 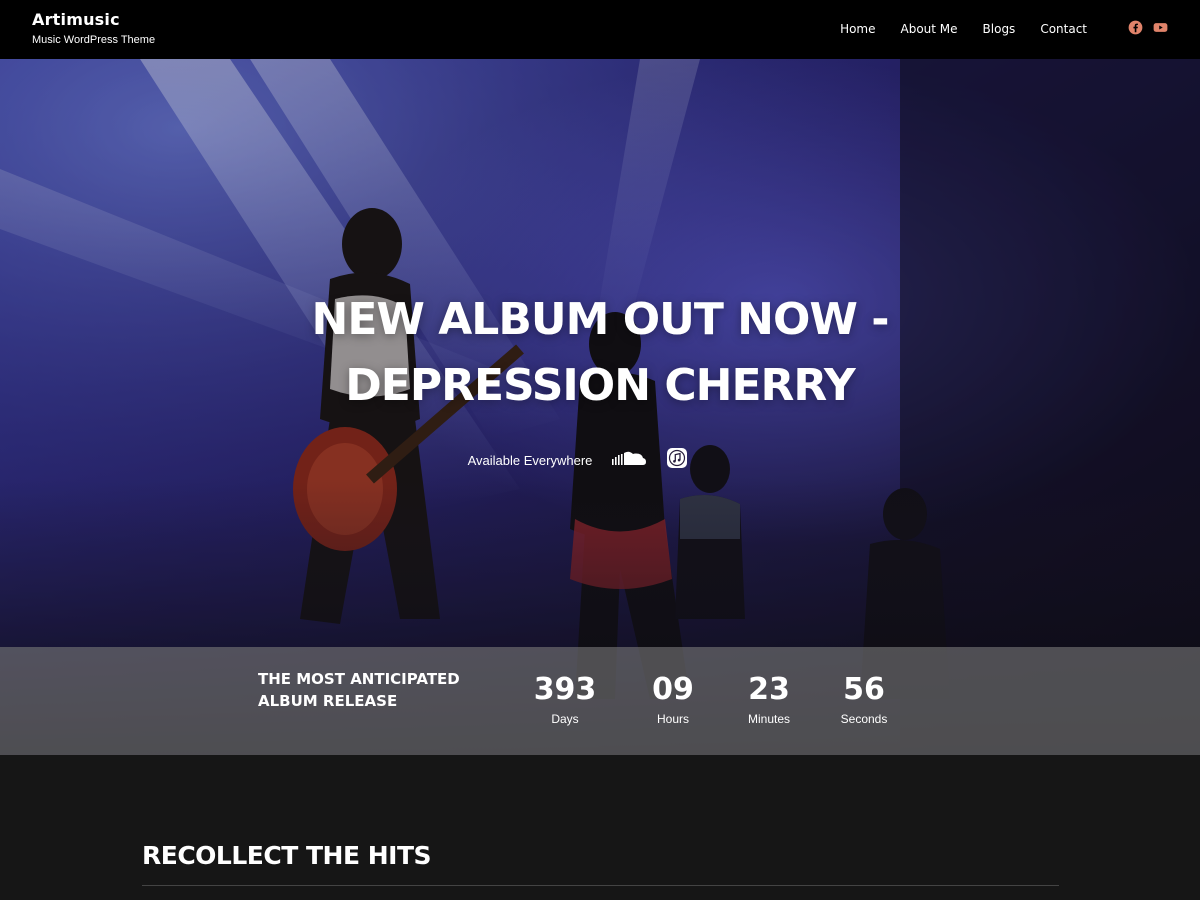 I want to click on main-nav: Home About Me Blogs Contact, so click(x=963, y=29).